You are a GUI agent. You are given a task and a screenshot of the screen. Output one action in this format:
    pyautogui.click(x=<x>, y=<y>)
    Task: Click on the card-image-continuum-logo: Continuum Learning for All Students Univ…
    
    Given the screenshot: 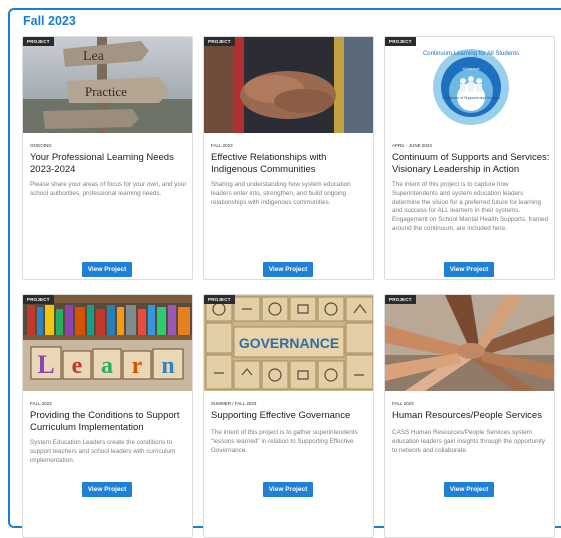 What is the action you would take?
    pyautogui.click(x=469, y=85)
    